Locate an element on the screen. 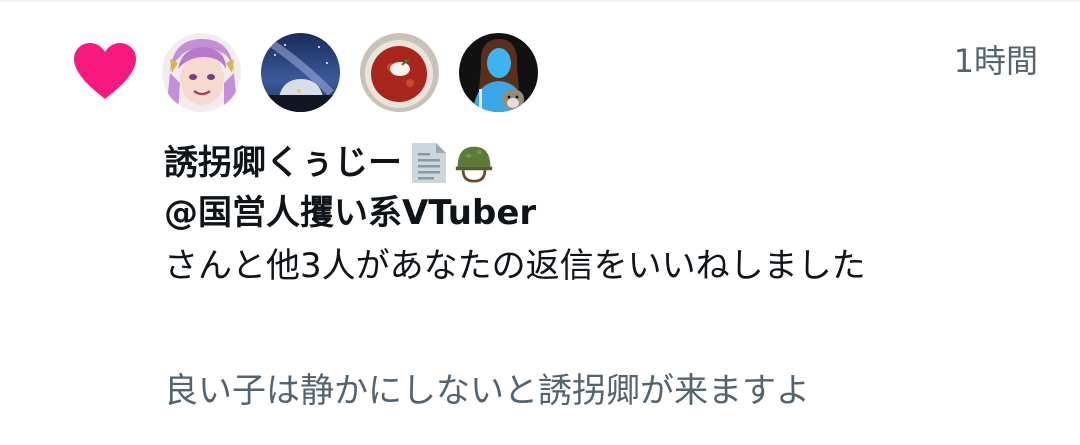  heart-icon is located at coordinates (105, 71).